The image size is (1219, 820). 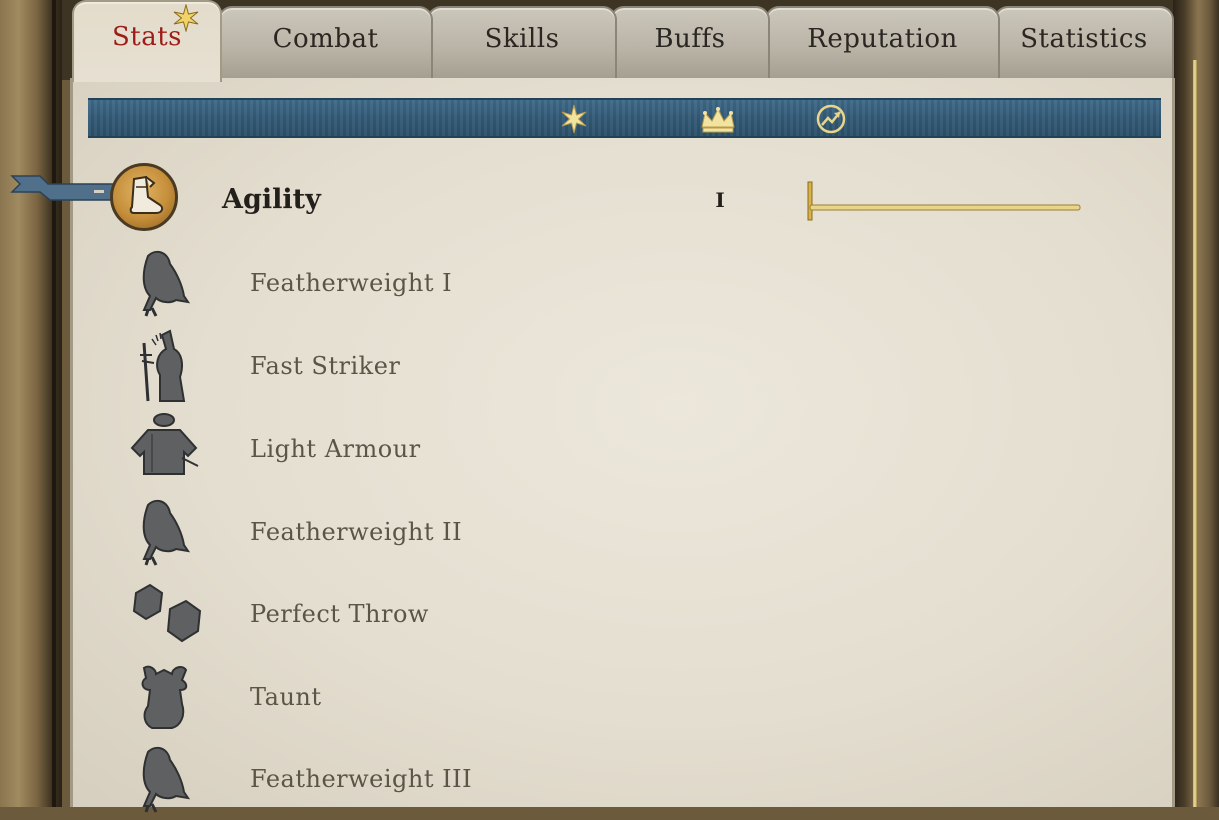 I want to click on perk-label: Featherweight I, so click(x=351, y=283).